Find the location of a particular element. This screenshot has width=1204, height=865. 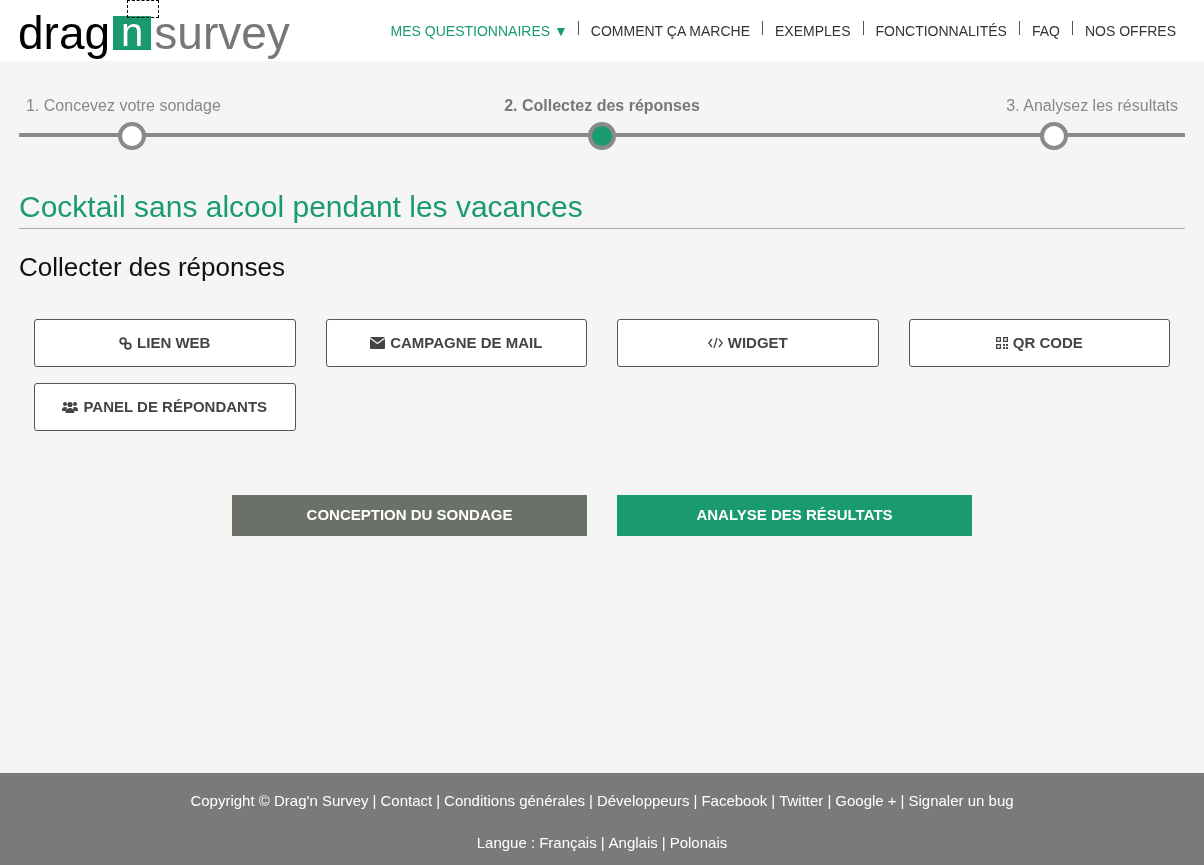

channel-button: WIDGET is located at coordinates (748, 343).